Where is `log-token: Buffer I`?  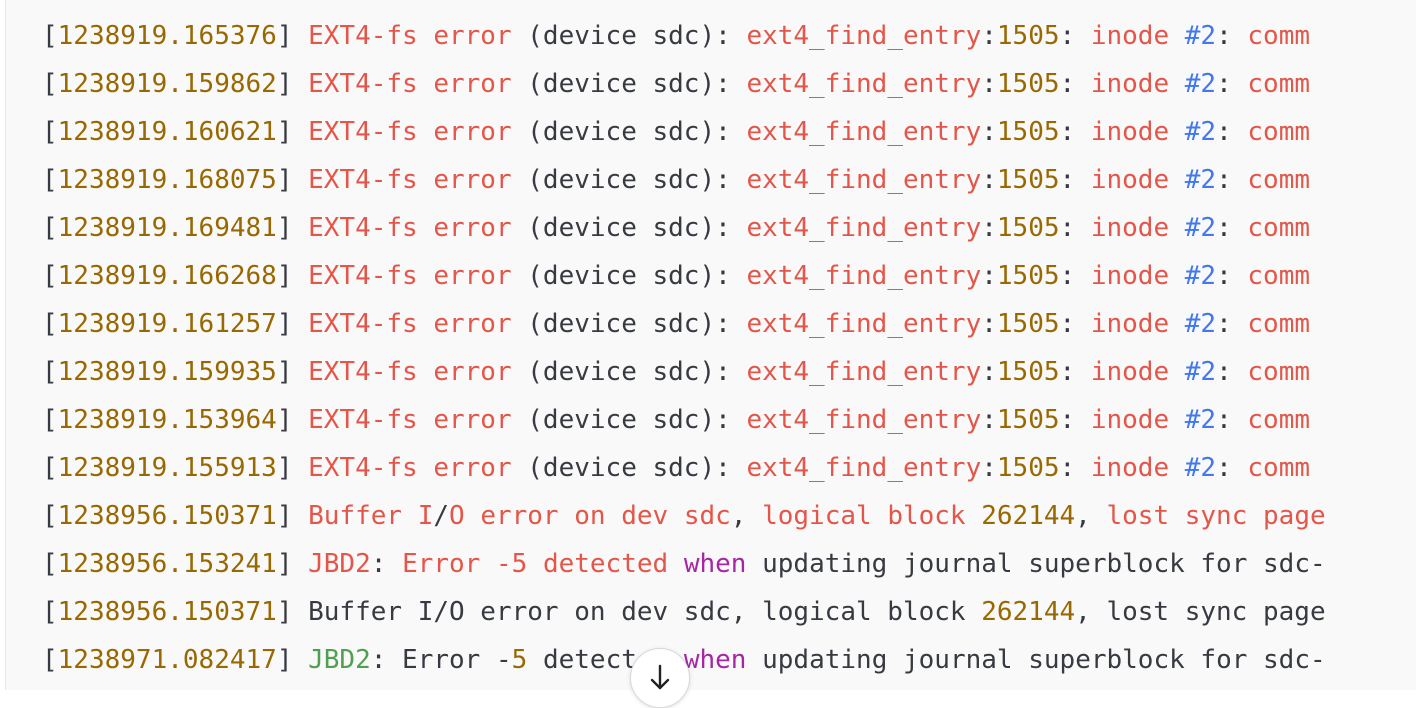
log-token: Buffer I is located at coordinates (371, 516).